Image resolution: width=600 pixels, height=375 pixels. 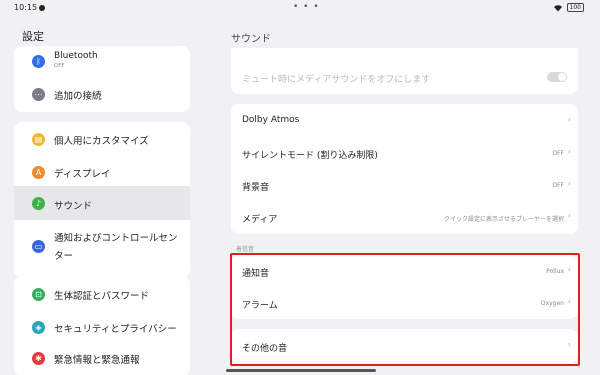 What do you see at coordinates (557, 7) in the screenshot?
I see `wifi-icon` at bounding box center [557, 7].